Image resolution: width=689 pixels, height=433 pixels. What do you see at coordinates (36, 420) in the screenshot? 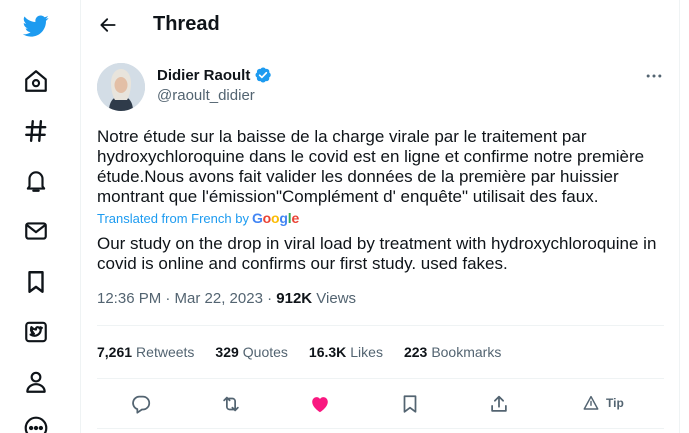
I see `more-icon` at bounding box center [36, 420].